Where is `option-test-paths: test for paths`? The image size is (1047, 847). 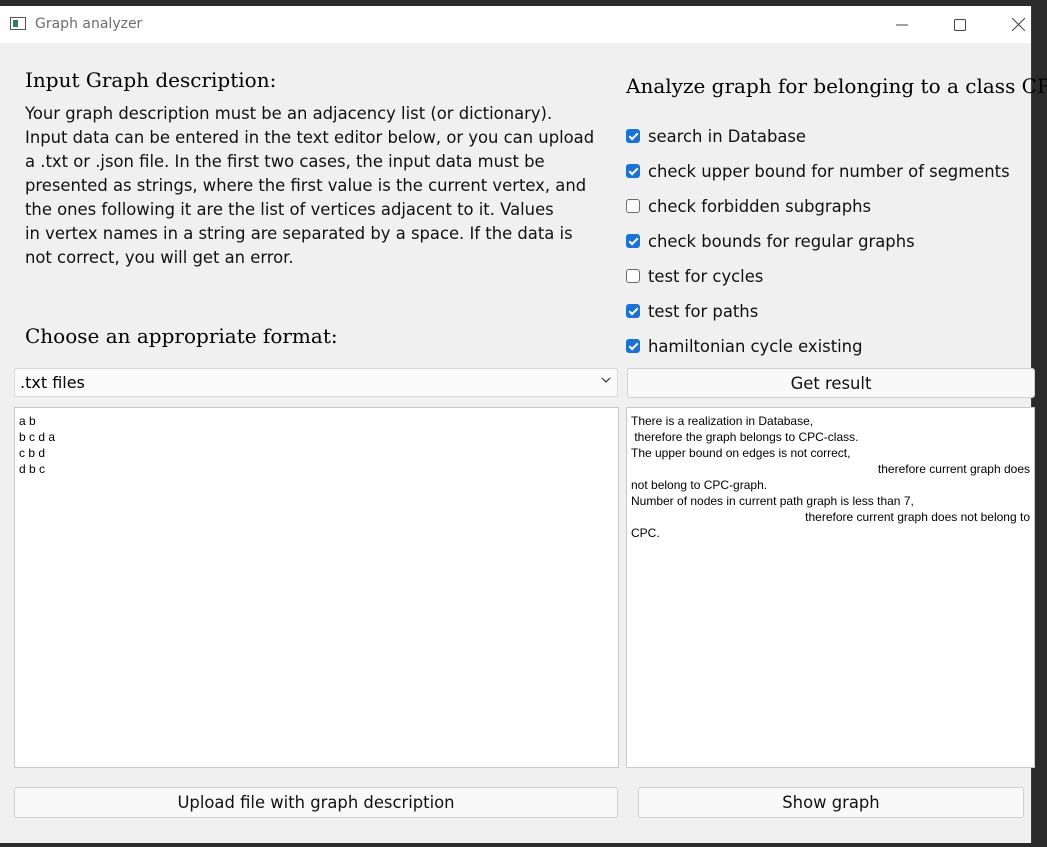
option-test-paths: test for paths is located at coordinates (692, 311).